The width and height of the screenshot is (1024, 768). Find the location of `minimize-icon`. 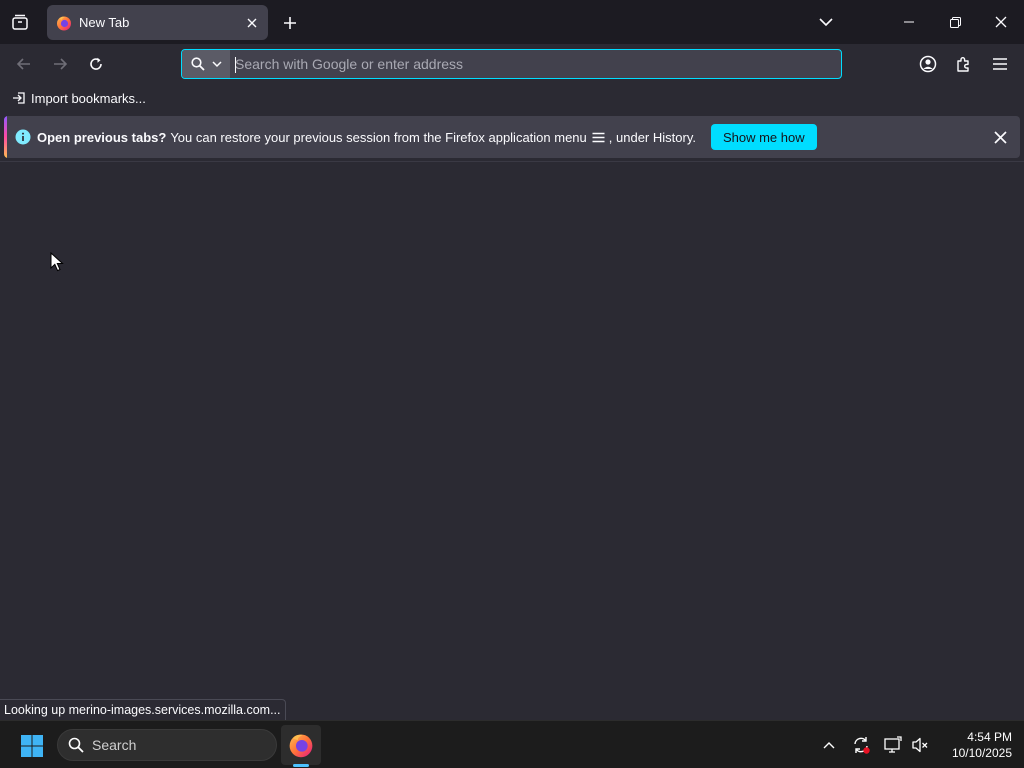

minimize-icon is located at coordinates (909, 22).